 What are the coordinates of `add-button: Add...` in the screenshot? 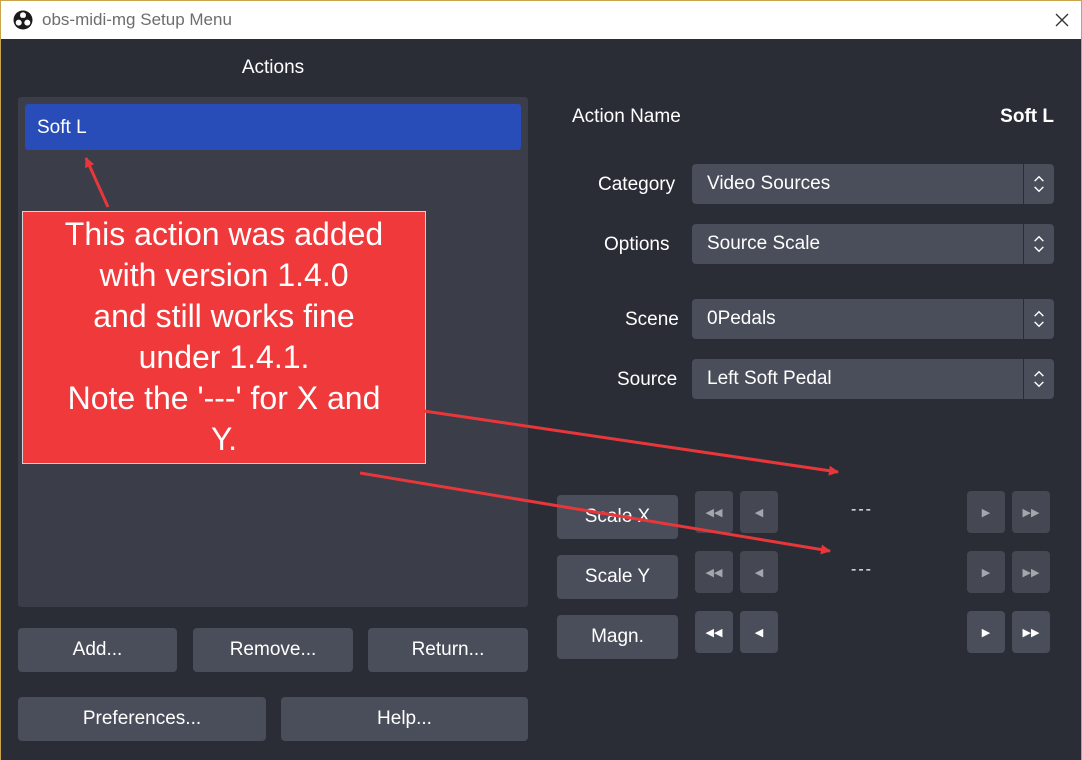 It's located at (97, 650).